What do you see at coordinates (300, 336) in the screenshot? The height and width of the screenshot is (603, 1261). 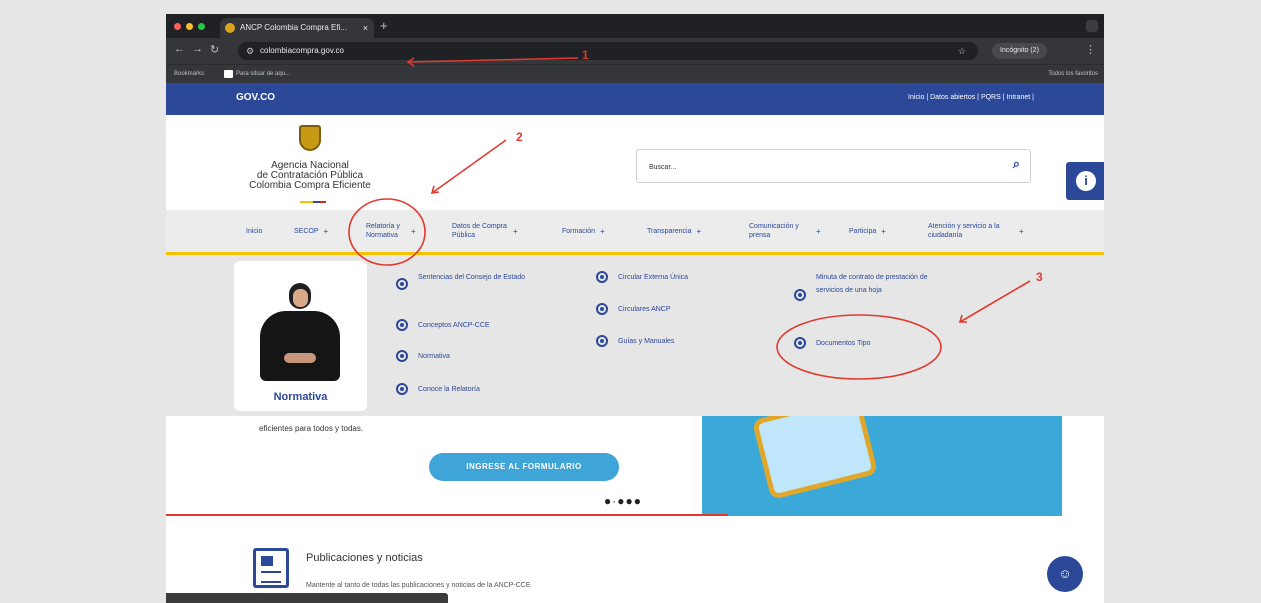 I see `sign-language-panel: Normativa` at bounding box center [300, 336].